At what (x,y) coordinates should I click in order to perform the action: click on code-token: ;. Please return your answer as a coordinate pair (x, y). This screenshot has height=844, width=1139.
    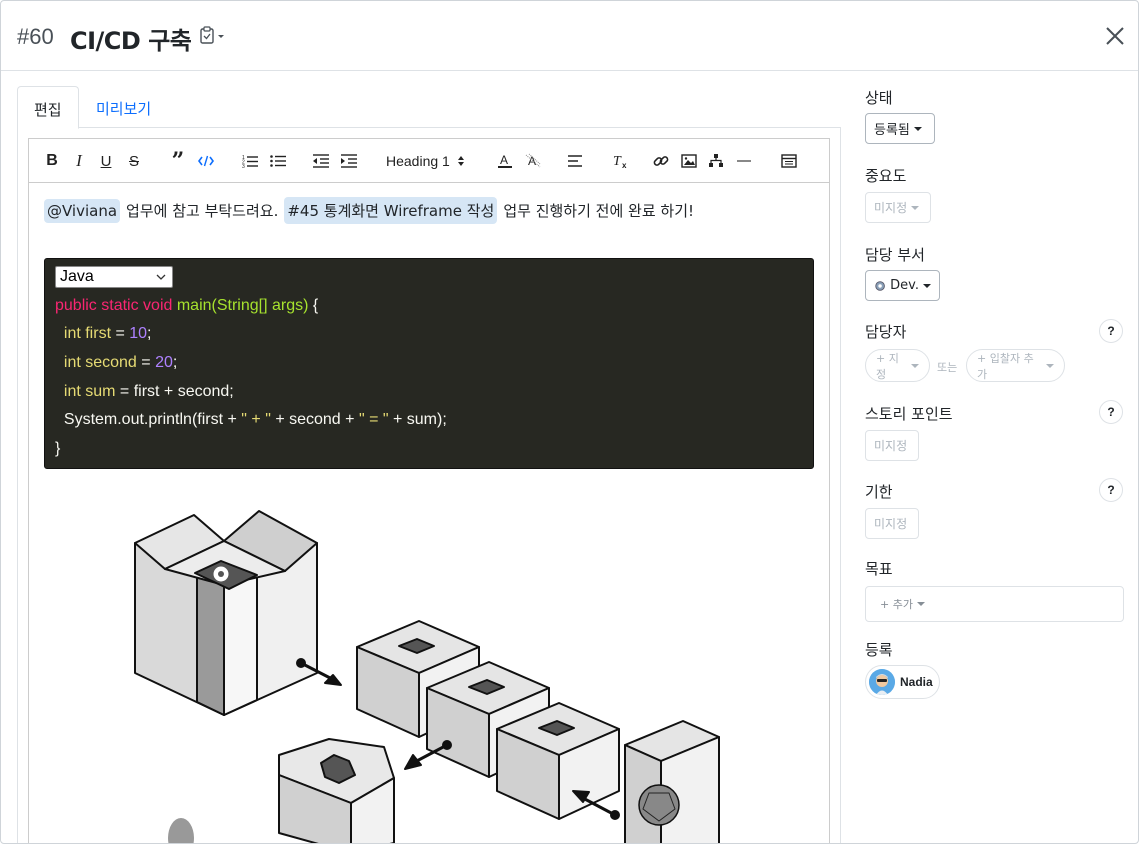
    Looking at the image, I should click on (175, 362).